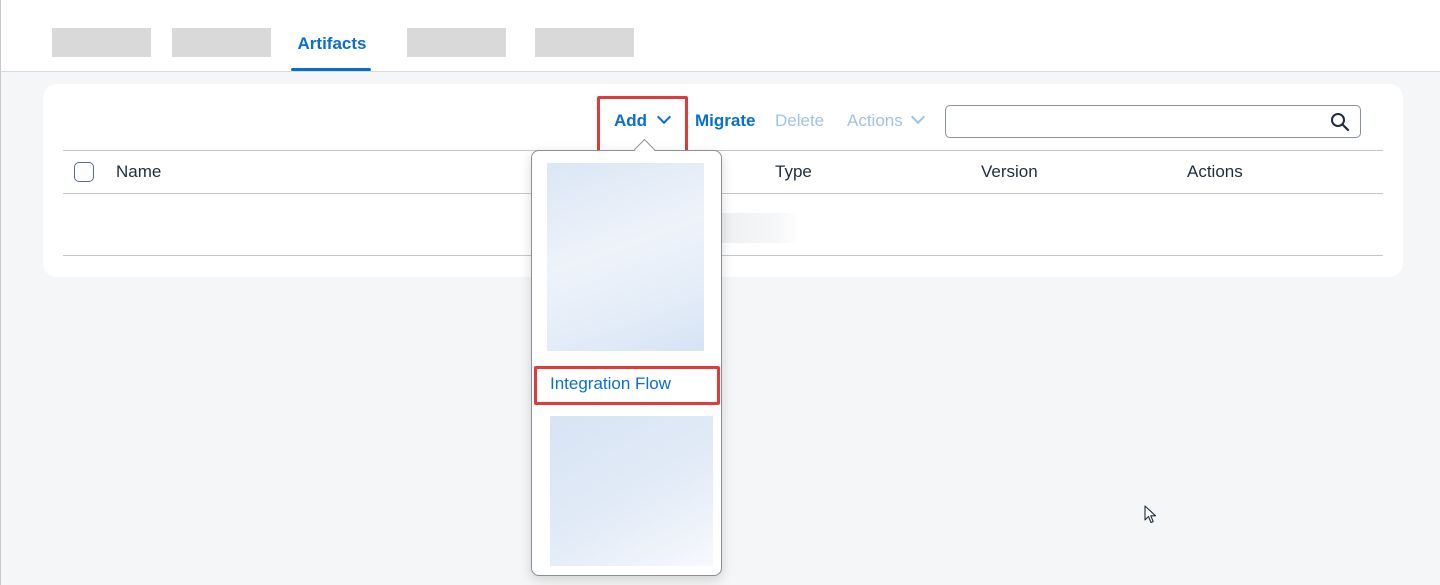 This screenshot has width=1440, height=585. What do you see at coordinates (331, 69) in the screenshot?
I see `active-tab-indicator` at bounding box center [331, 69].